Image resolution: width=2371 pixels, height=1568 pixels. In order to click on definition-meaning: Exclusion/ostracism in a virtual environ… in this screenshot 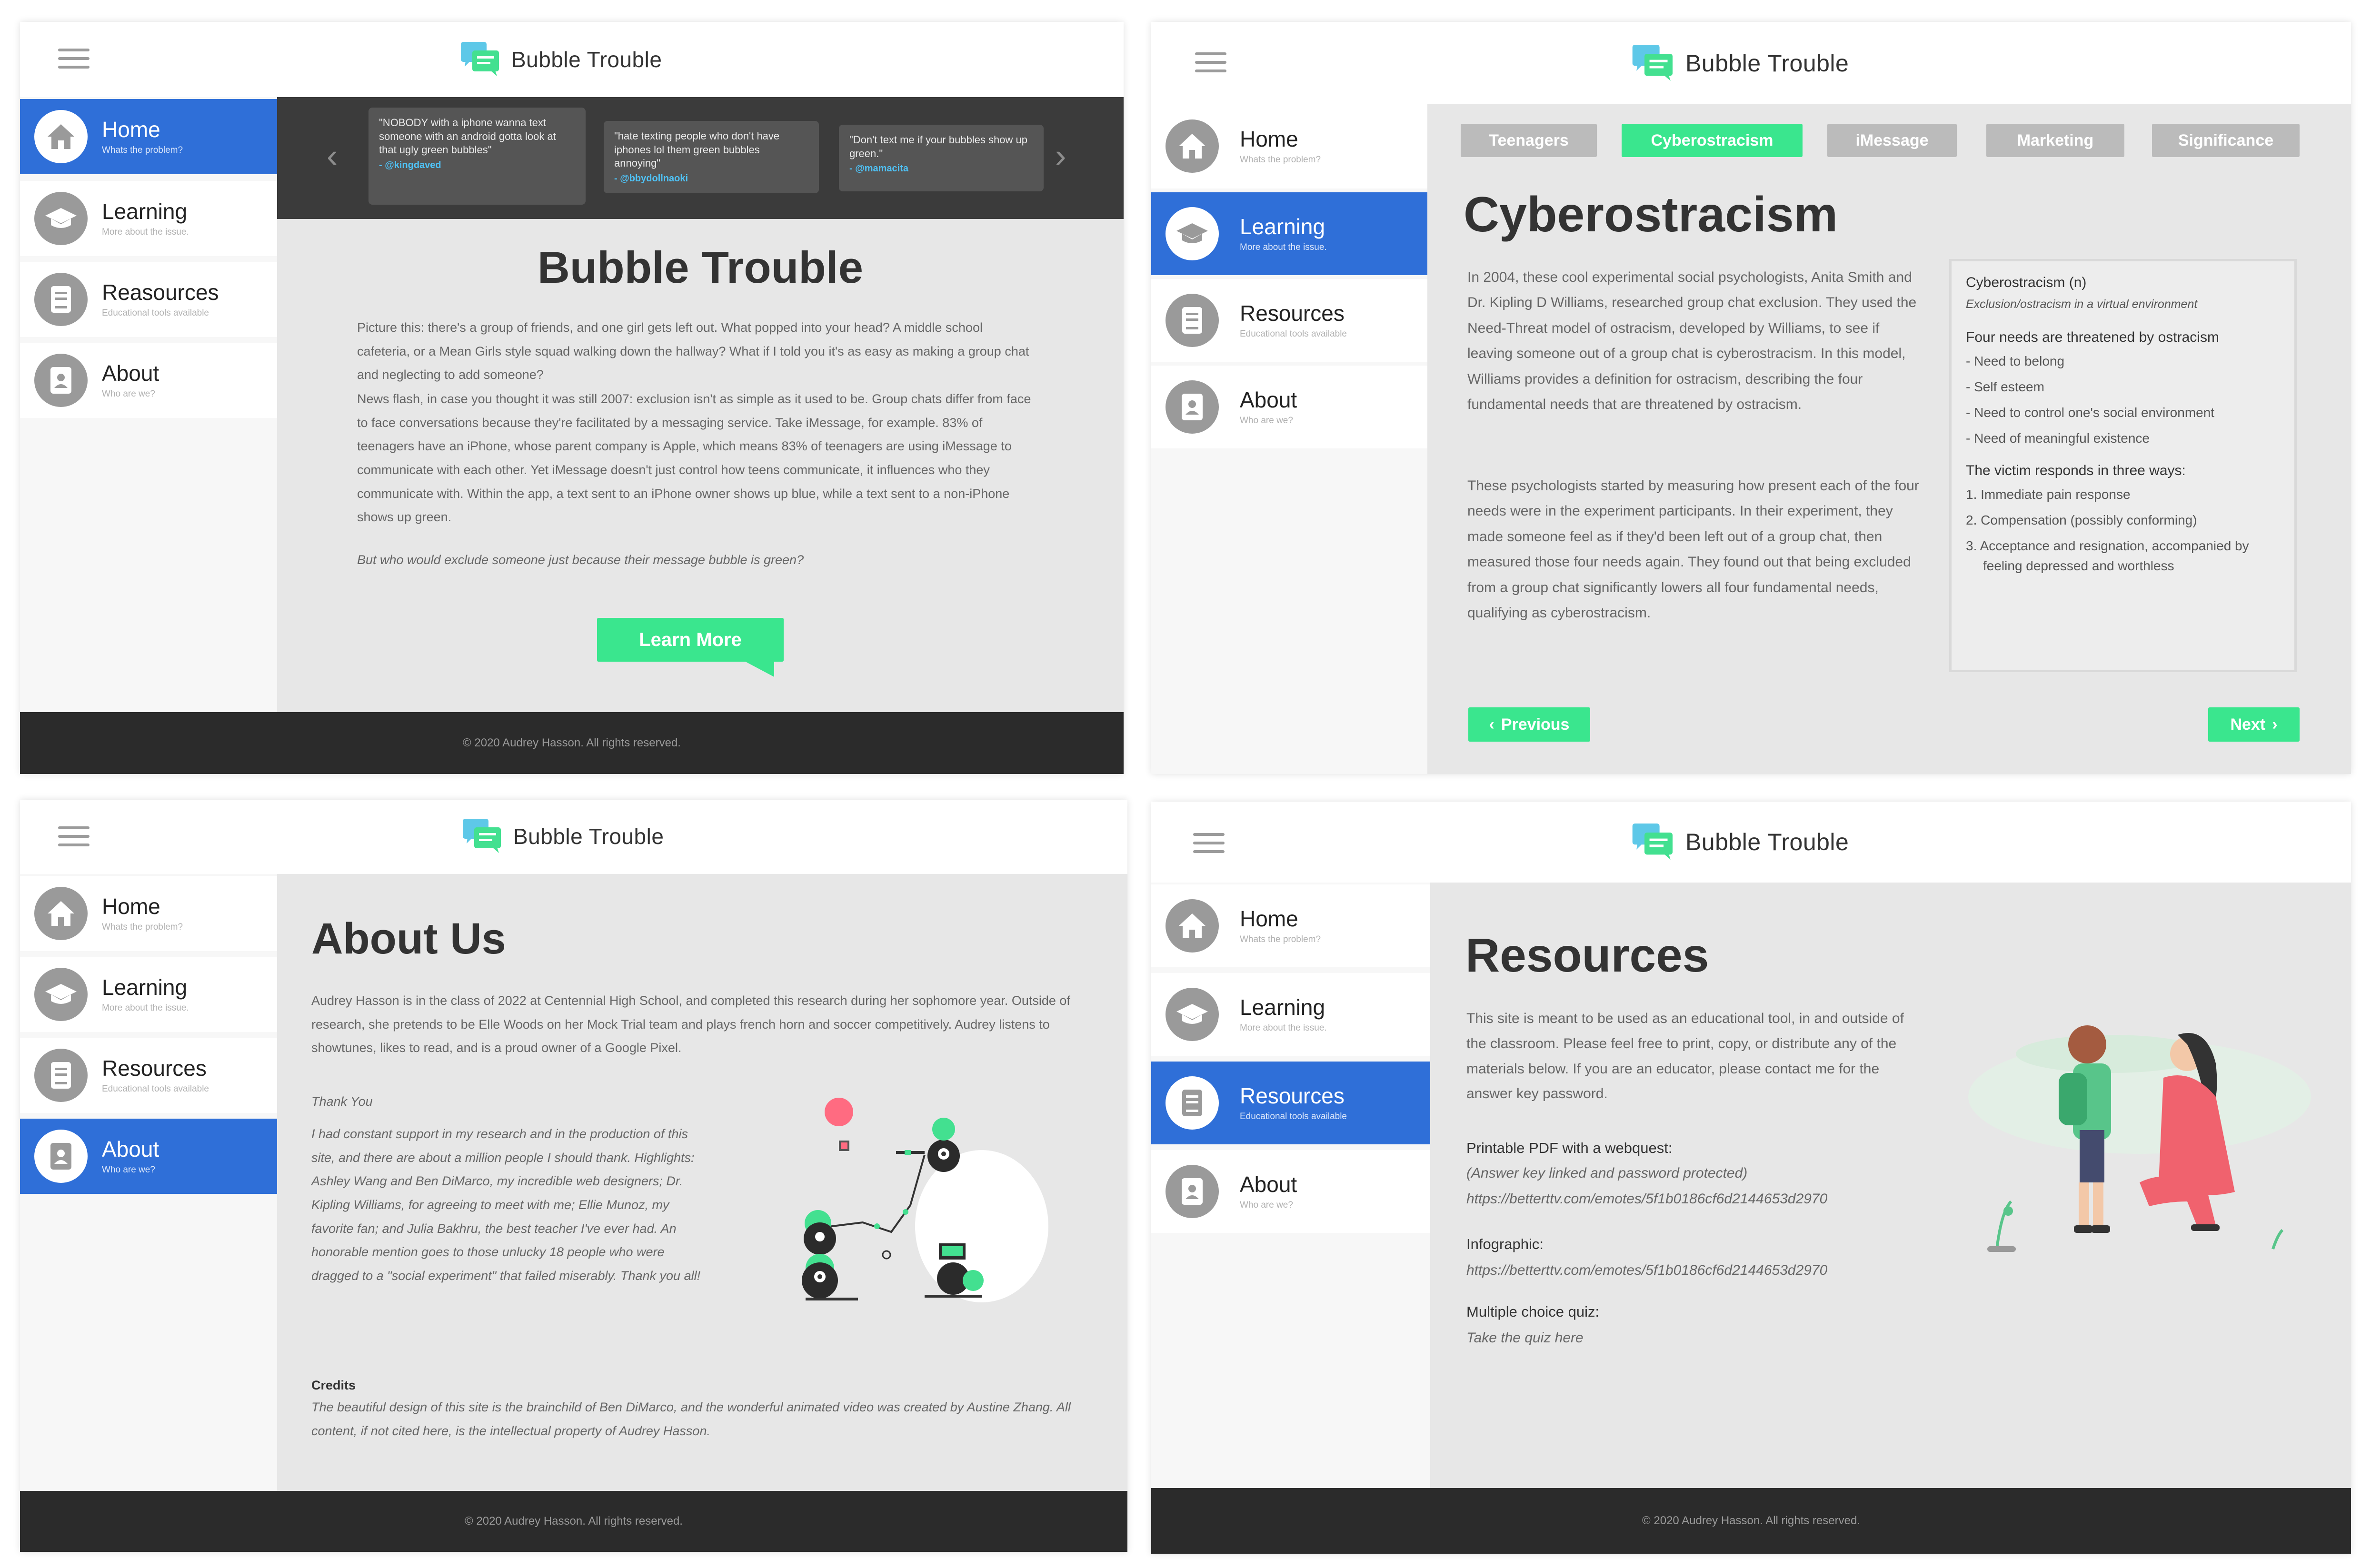, I will do `click(2082, 305)`.